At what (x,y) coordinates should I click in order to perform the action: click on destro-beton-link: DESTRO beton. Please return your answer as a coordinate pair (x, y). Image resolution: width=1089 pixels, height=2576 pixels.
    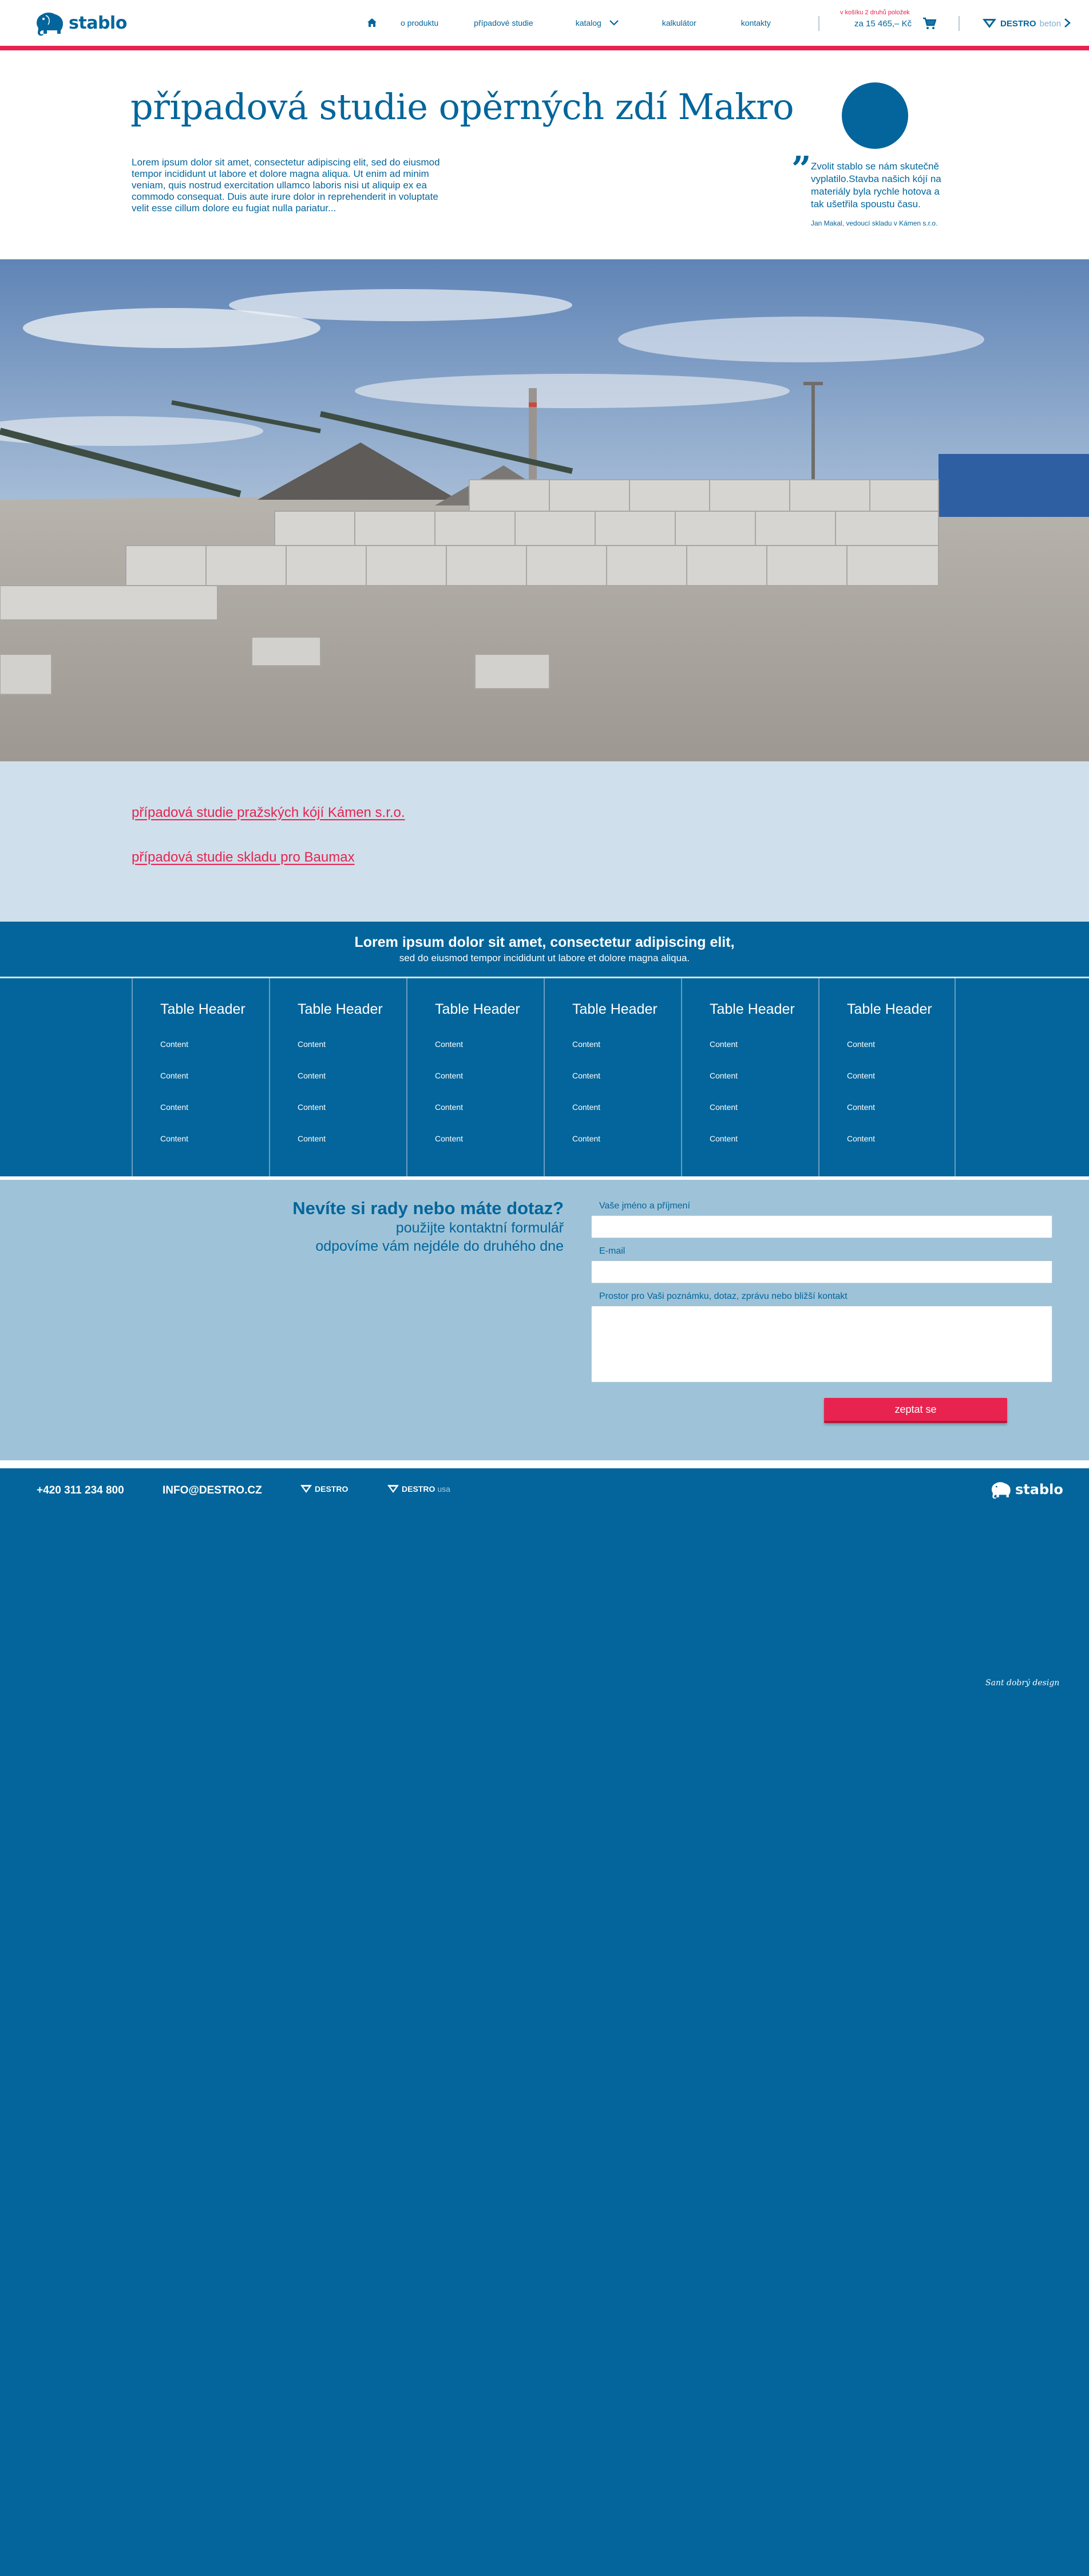
    Looking at the image, I should click on (1021, 23).